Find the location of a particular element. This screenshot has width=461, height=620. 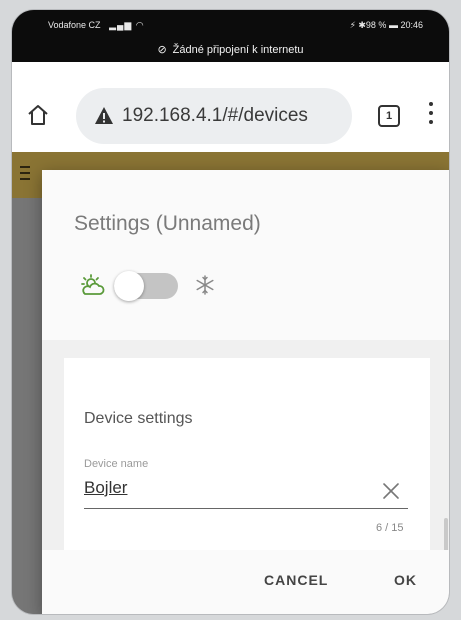

battery-icon: ▬ is located at coordinates (393, 25).